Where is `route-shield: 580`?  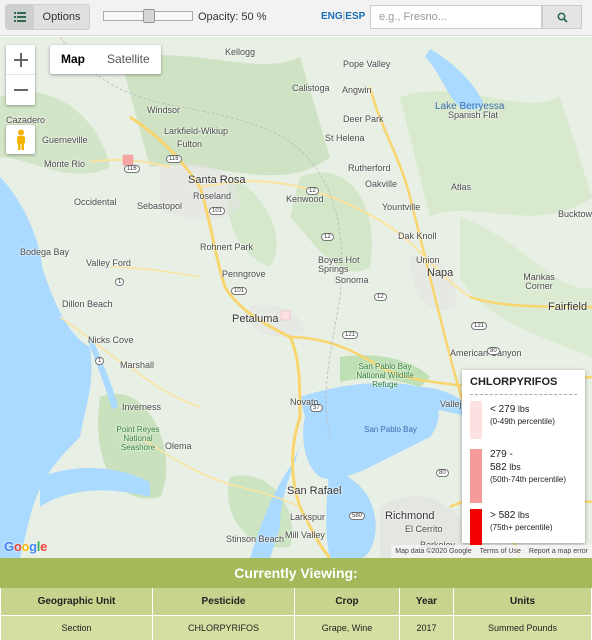
route-shield: 580 is located at coordinates (357, 516).